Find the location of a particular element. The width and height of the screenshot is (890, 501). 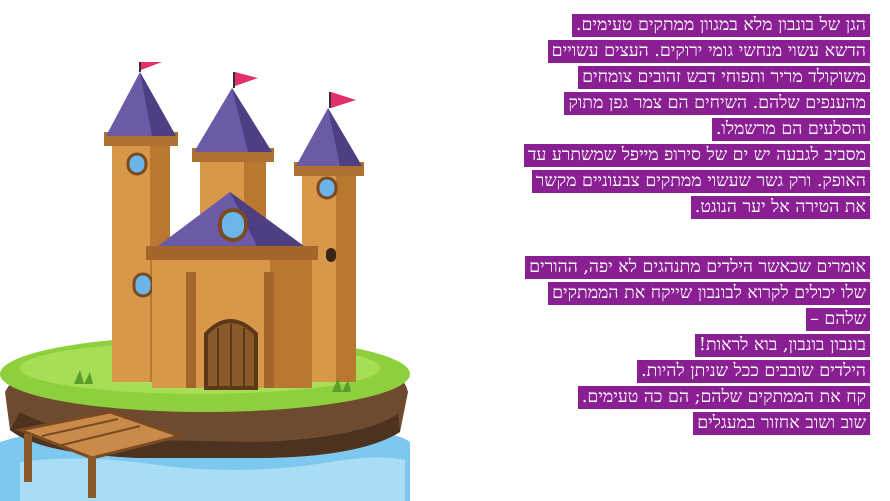

text-line: הילדים שובבים ככל שניתן להיות. is located at coordinates (753, 371).